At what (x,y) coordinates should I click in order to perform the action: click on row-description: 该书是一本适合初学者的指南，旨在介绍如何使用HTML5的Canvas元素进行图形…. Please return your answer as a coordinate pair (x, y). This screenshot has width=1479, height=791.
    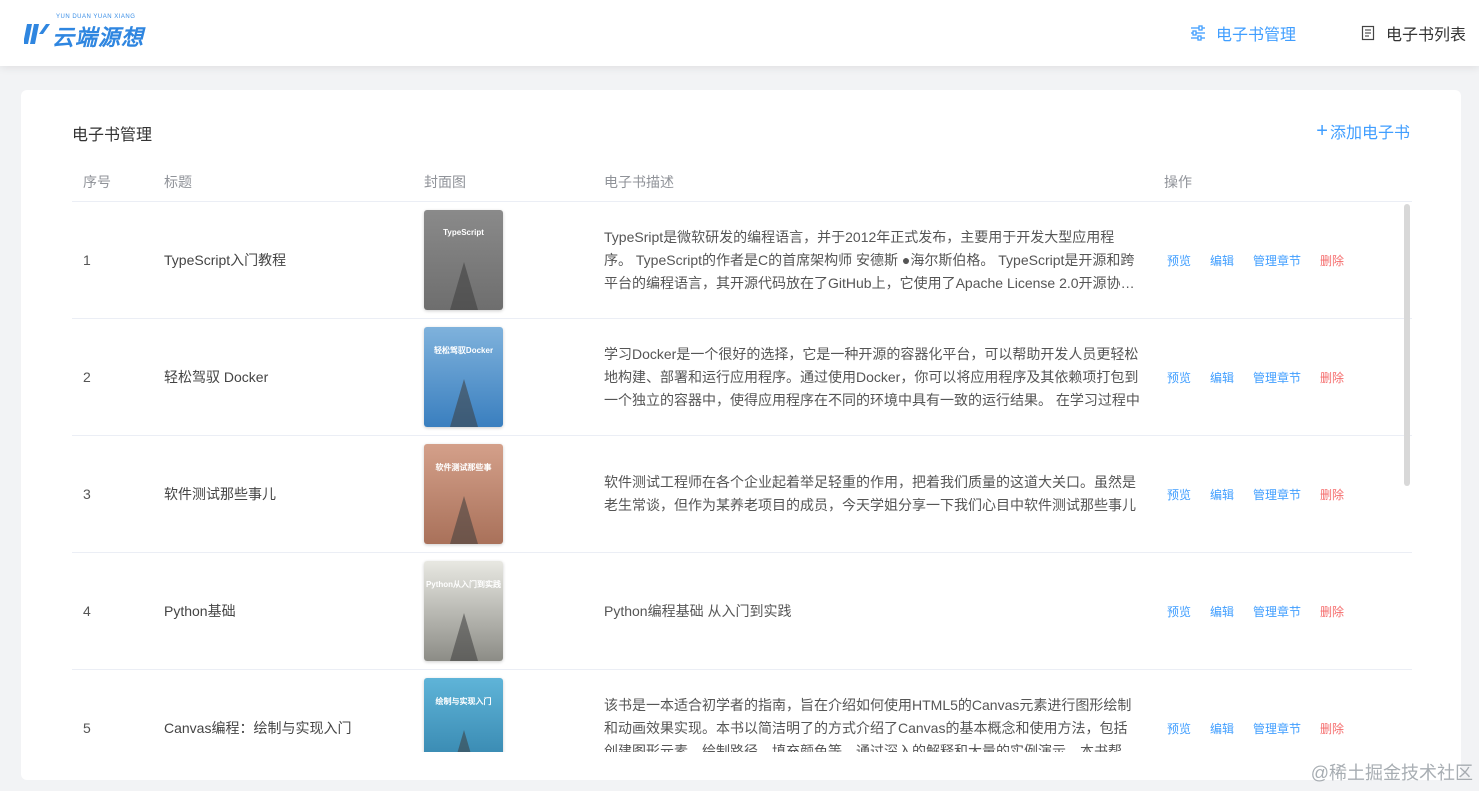
    Looking at the image, I should click on (868, 724).